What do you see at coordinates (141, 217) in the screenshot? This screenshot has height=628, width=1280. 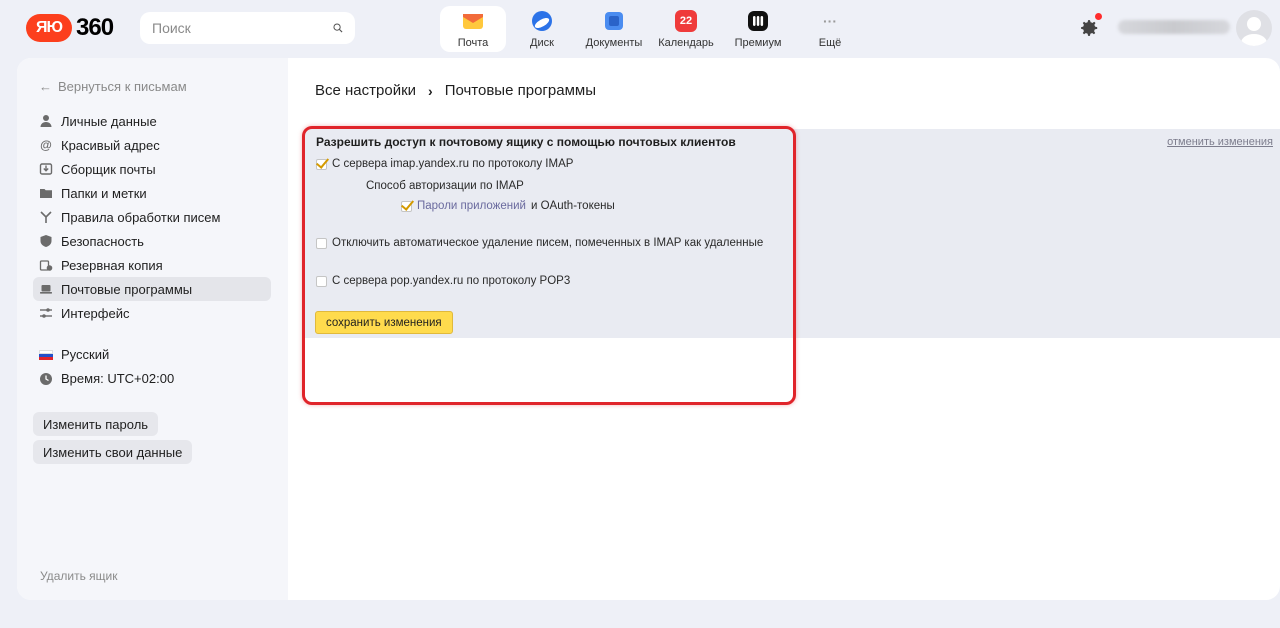 I see `sidebar-item-label: Правила обработки писем` at bounding box center [141, 217].